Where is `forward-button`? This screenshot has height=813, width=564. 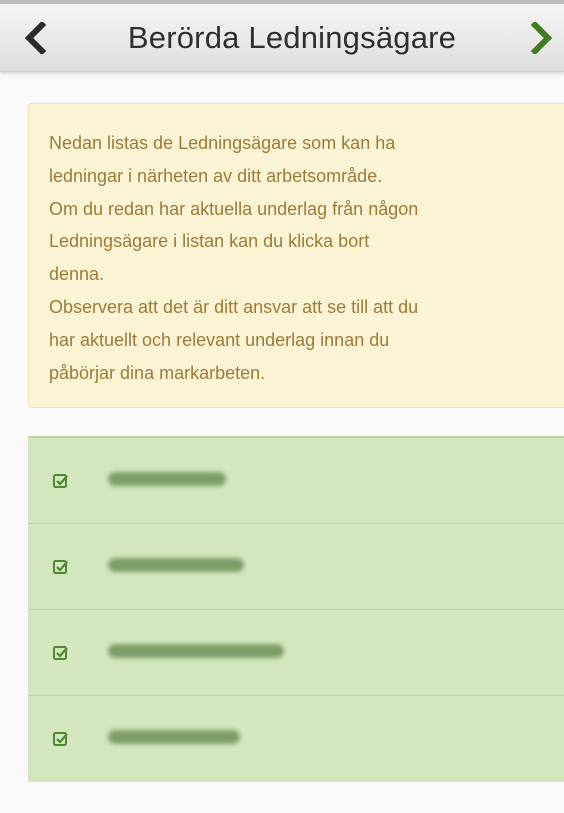
forward-button is located at coordinates (547, 38).